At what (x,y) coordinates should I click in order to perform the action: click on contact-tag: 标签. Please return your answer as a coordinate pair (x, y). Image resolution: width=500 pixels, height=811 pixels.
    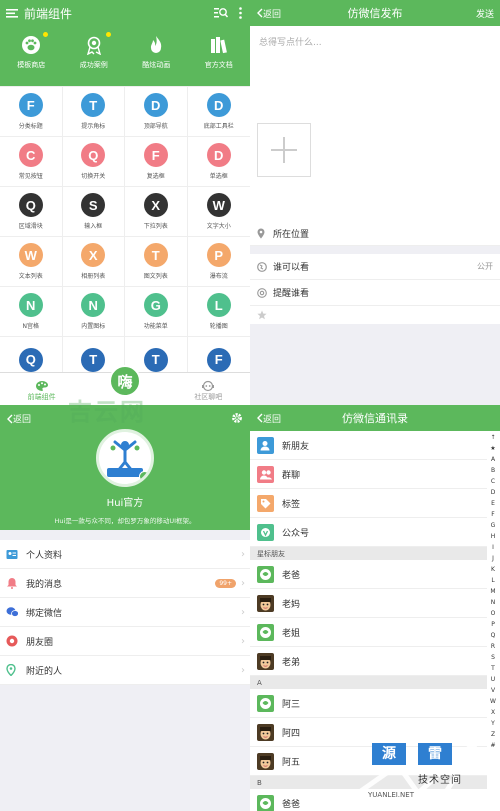
    Looking at the image, I should click on (368, 503).